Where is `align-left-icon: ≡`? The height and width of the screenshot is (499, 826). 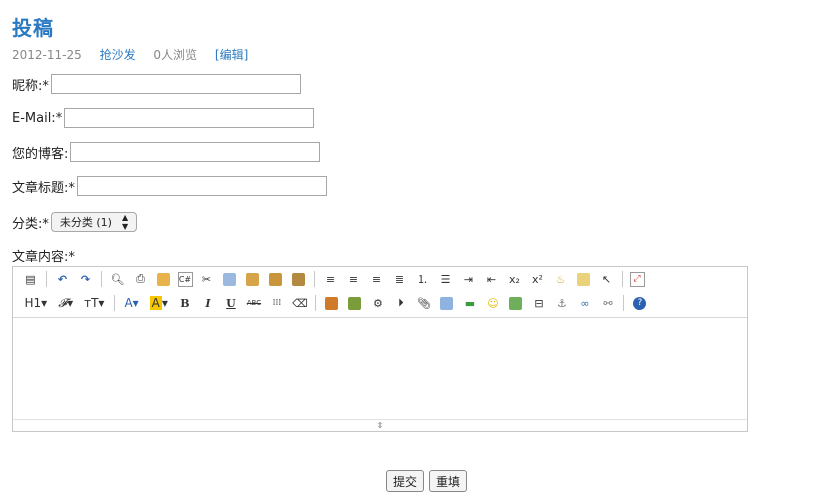
align-left-icon: ≡ is located at coordinates (331, 279).